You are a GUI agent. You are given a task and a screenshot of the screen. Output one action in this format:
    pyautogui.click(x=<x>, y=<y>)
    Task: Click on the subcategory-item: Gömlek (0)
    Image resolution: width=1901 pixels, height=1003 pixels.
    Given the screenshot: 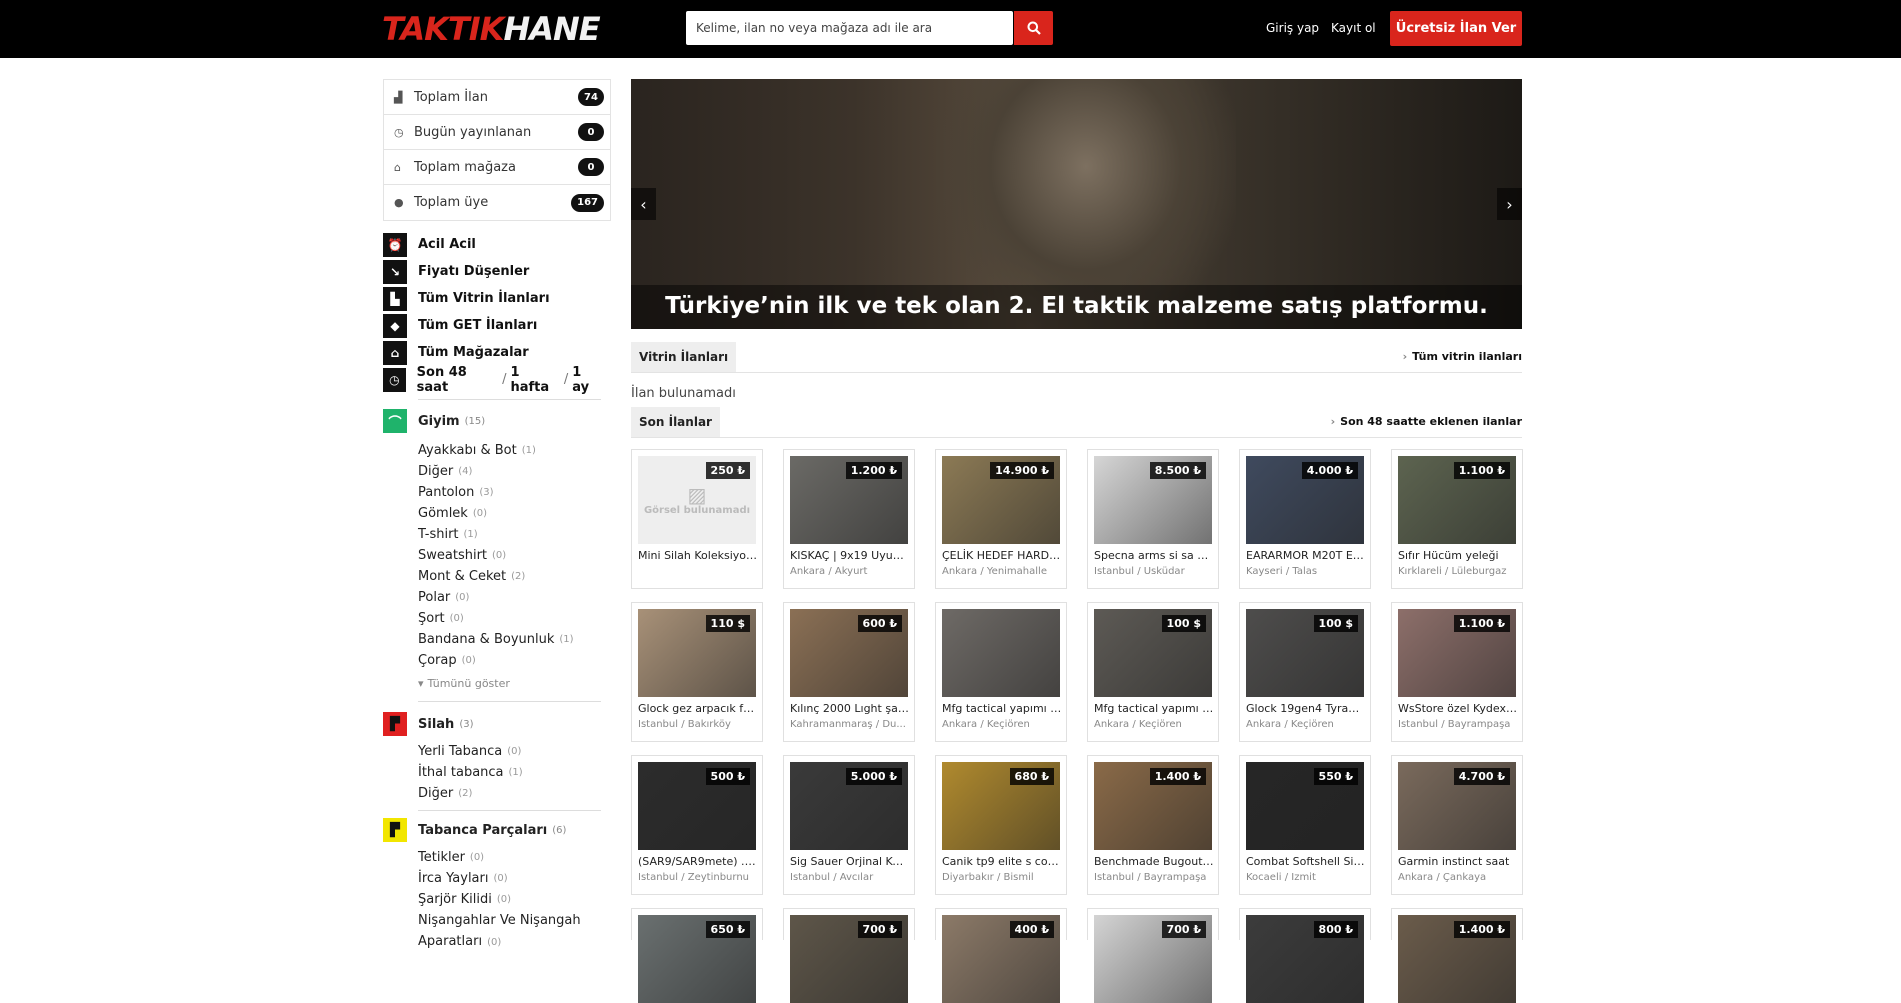 What is the action you would take?
    pyautogui.click(x=492, y=513)
    